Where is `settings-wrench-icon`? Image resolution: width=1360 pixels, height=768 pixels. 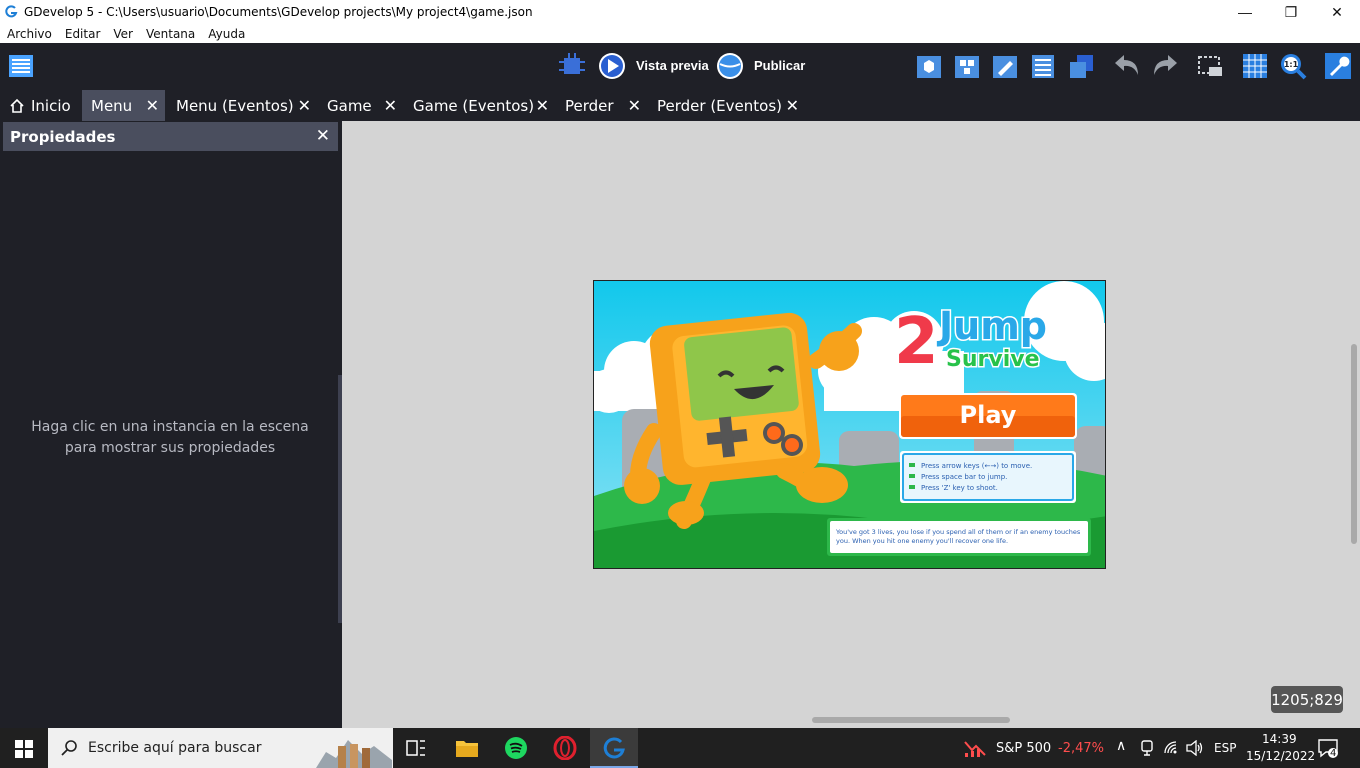
settings-wrench-icon is located at coordinates (1338, 66).